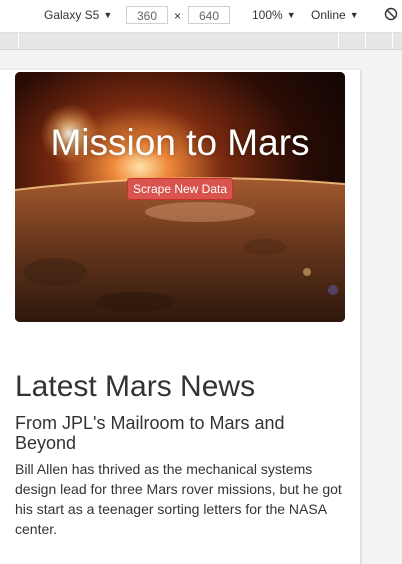 The width and height of the screenshot is (402, 564). I want to click on scrape-button: Scrape New Data, so click(180, 189).